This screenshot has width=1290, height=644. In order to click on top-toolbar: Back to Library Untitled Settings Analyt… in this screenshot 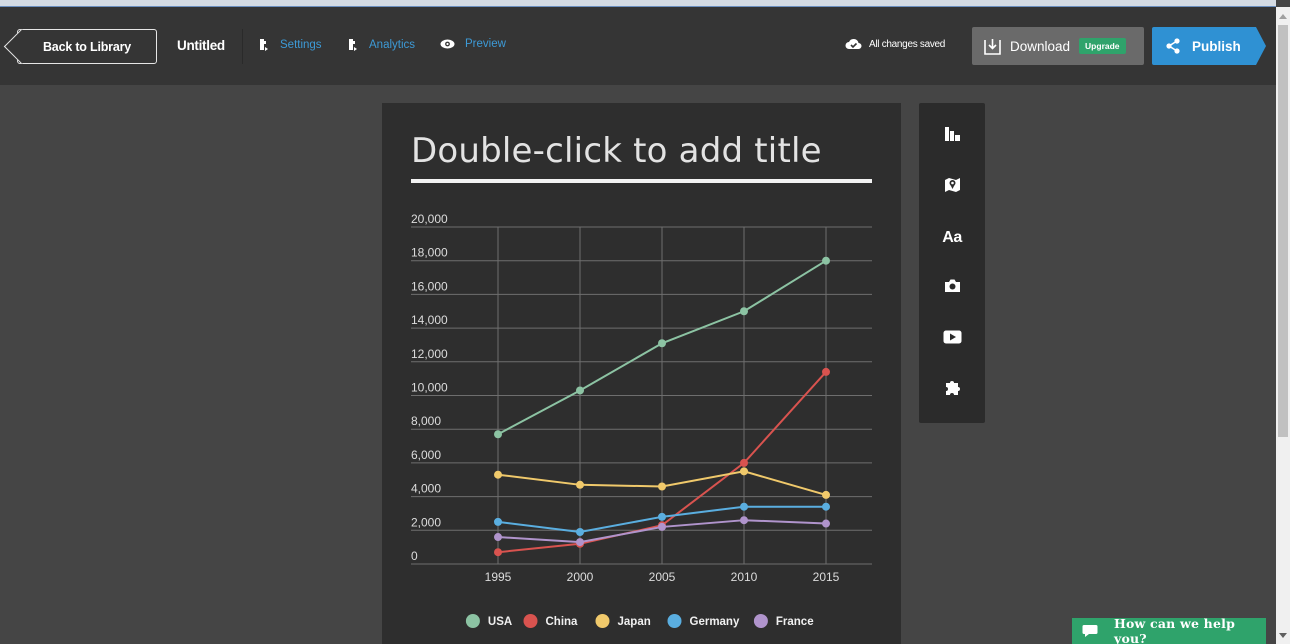, I will do `click(638, 46)`.